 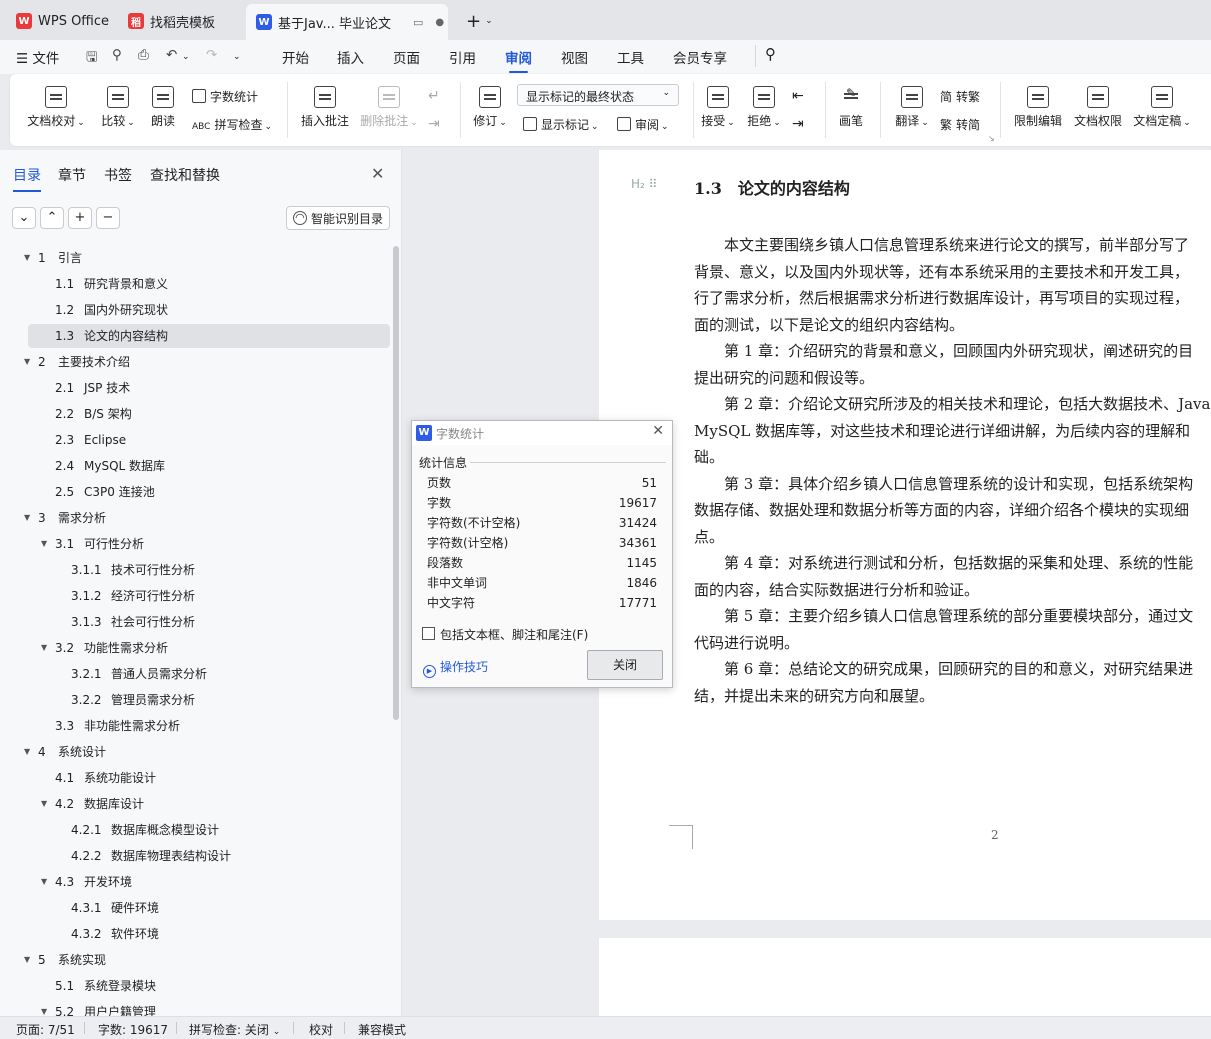 What do you see at coordinates (180, 21) in the screenshot?
I see `tab-docer-templates: 稻 找稻壳模板` at bounding box center [180, 21].